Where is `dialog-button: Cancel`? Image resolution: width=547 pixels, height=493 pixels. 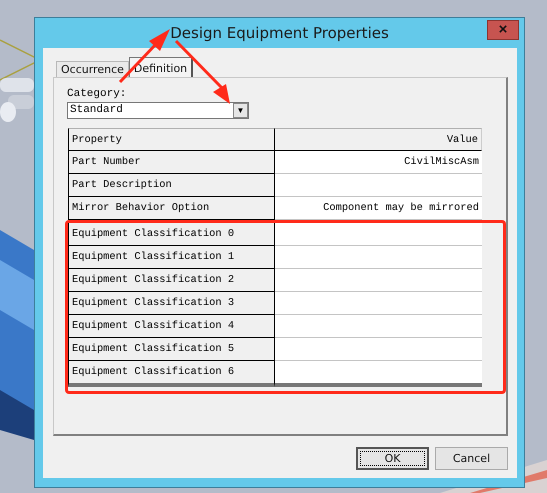 dialog-button: Cancel is located at coordinates (471, 458).